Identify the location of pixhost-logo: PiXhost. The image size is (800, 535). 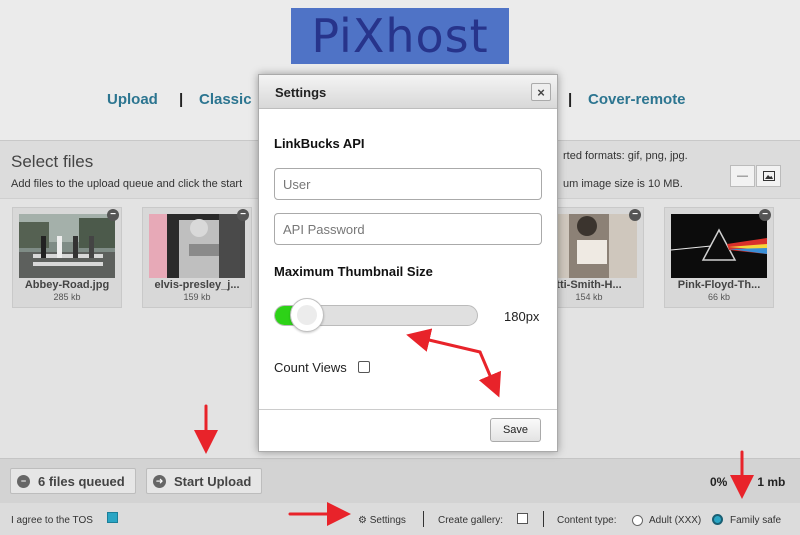
(400, 36).